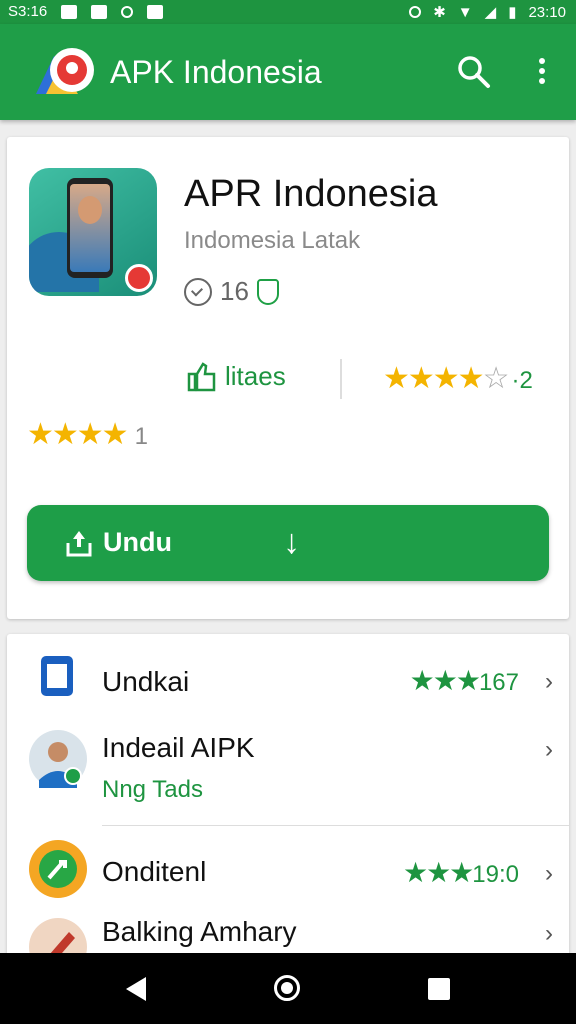  Describe the element at coordinates (512, 12) in the screenshot. I see `battery-icon: ▮` at that location.